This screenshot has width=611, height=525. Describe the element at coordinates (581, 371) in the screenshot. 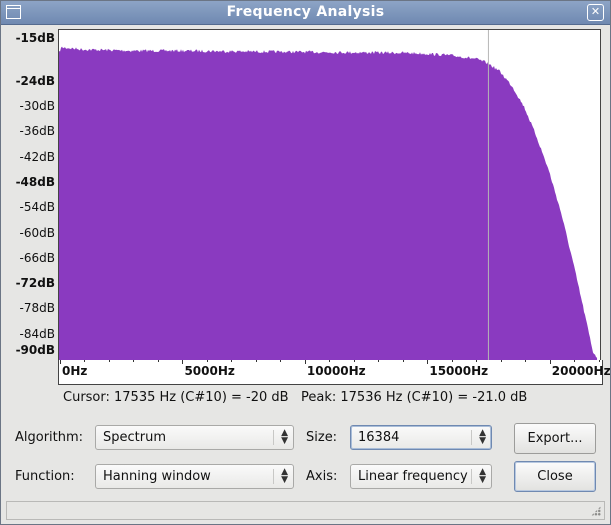

I see `hz-tick-label: 20000Hz` at that location.